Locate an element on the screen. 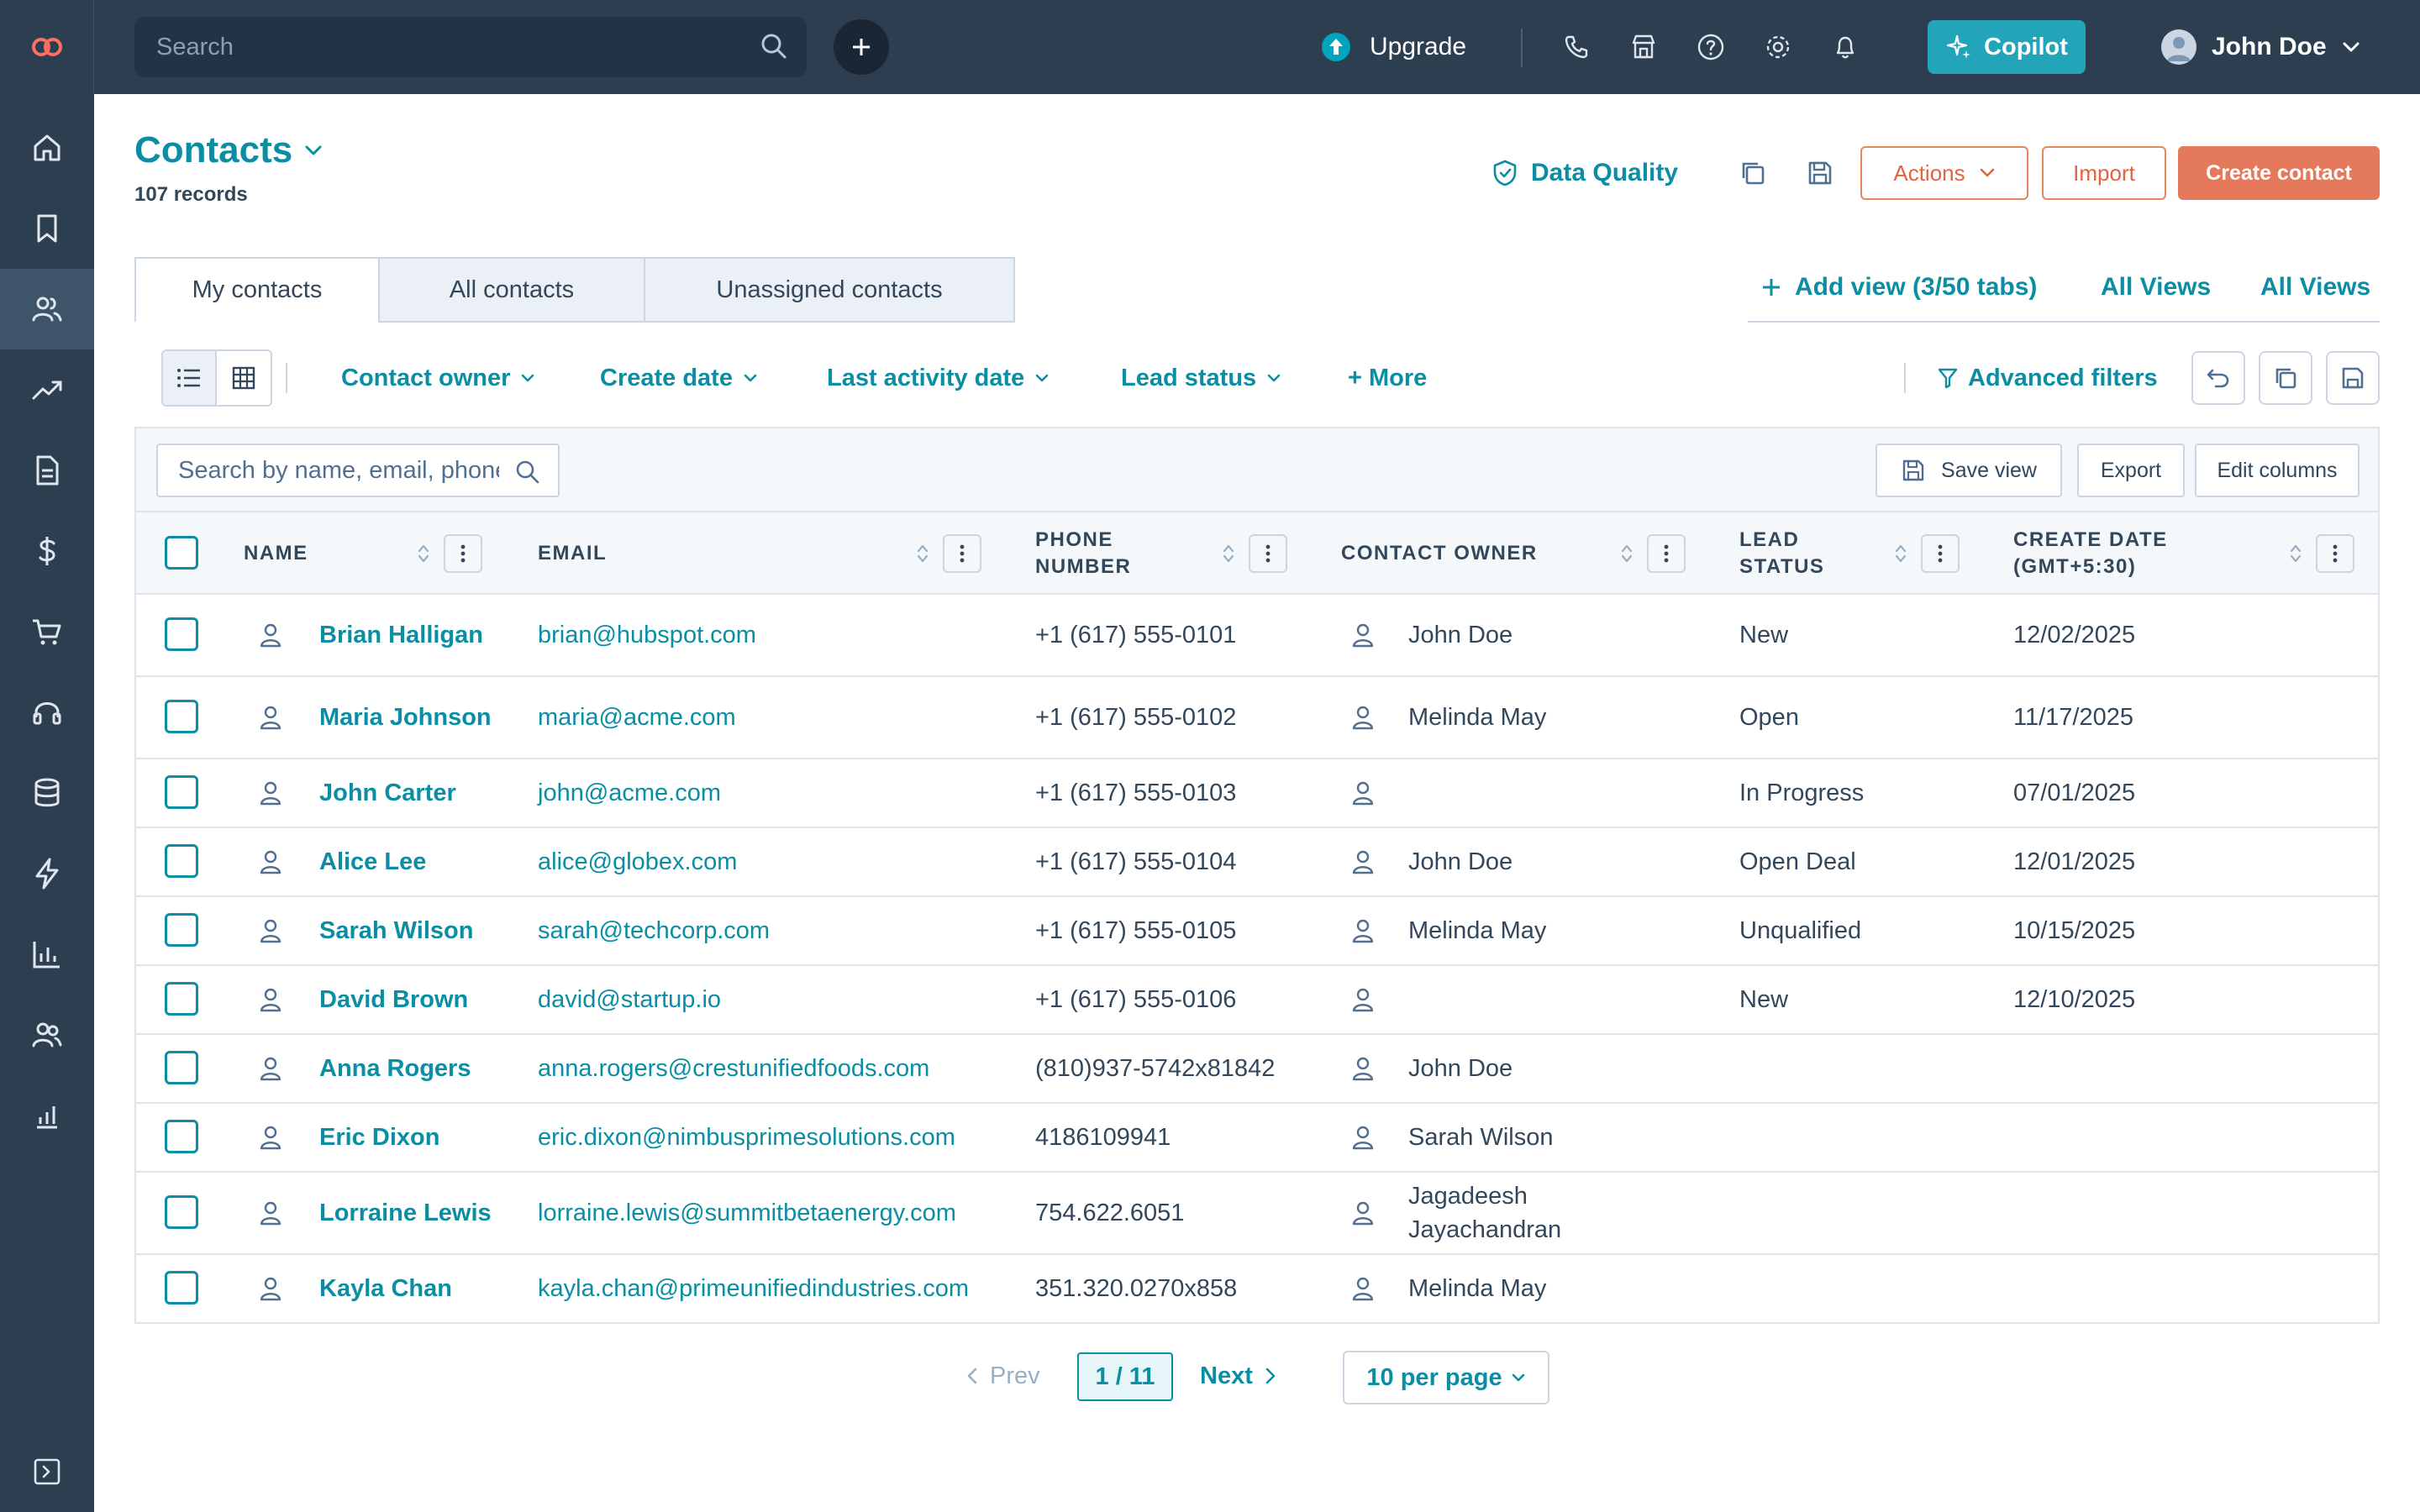  contact-name-link: Kayla Chan is located at coordinates (416, 1288).